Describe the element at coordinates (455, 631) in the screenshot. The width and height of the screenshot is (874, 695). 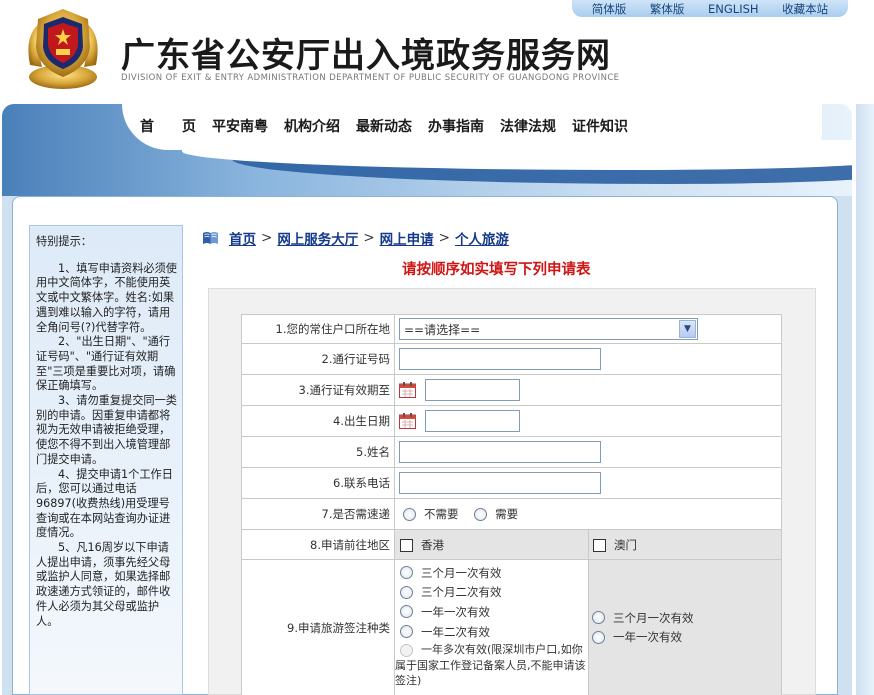
I see `hk-visa-option: 一年二次有效` at that location.